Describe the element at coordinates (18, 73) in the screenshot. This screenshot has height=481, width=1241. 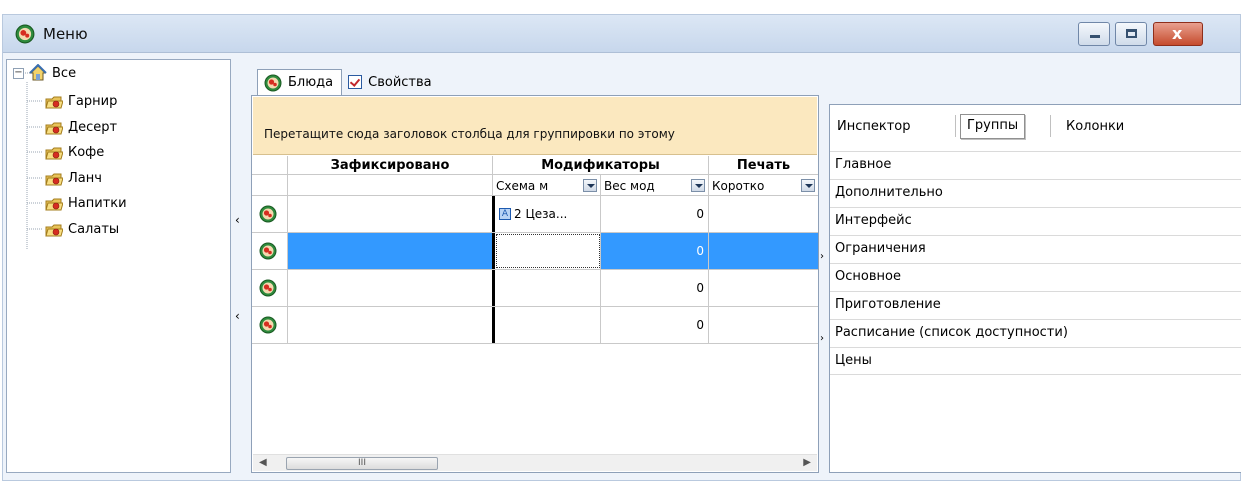
I see `collapse-icon: −` at that location.